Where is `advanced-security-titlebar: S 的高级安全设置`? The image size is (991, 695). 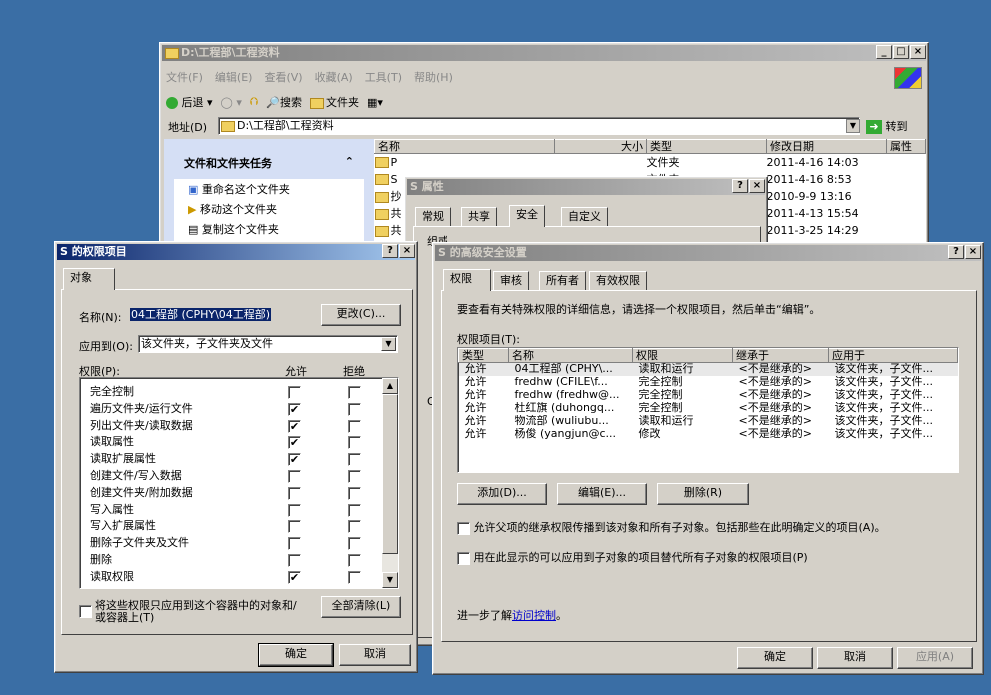
advanced-security-titlebar: S 的高级安全设置 is located at coordinates (708, 253).